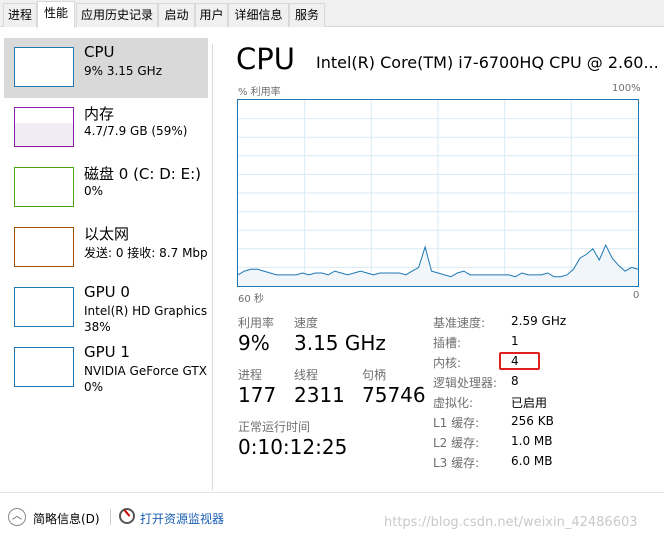 The width and height of the screenshot is (664, 541). What do you see at coordinates (211, 15) in the screenshot?
I see `tab-4: 用户` at bounding box center [211, 15].